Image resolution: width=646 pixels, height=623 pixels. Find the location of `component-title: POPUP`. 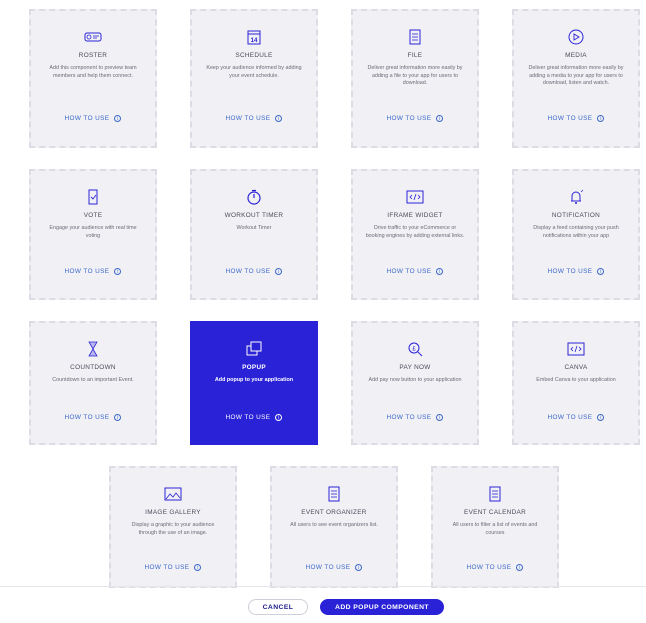

component-title: POPUP is located at coordinates (254, 367).